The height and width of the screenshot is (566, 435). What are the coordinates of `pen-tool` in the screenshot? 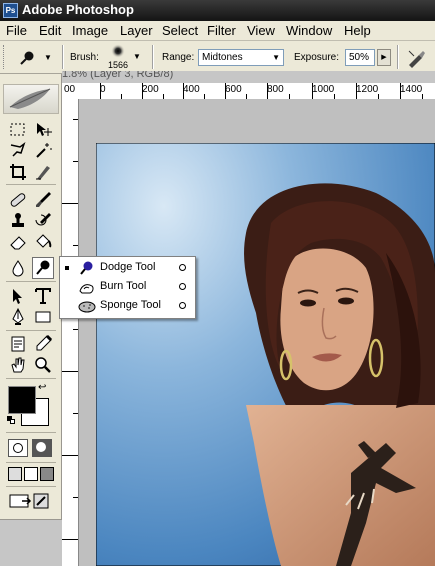 It's located at (18, 317).